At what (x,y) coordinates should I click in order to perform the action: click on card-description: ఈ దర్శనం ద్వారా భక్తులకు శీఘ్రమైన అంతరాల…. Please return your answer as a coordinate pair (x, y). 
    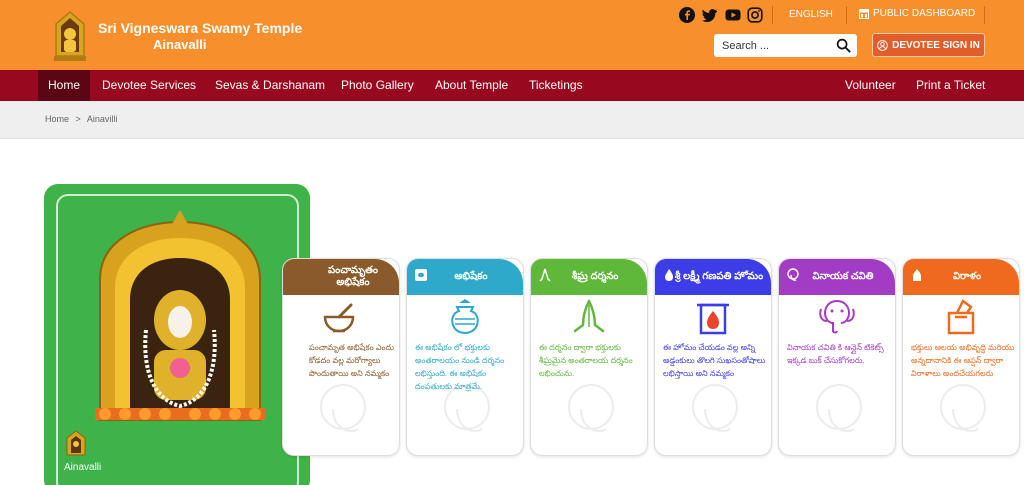
    Looking at the image, I should click on (586, 360).